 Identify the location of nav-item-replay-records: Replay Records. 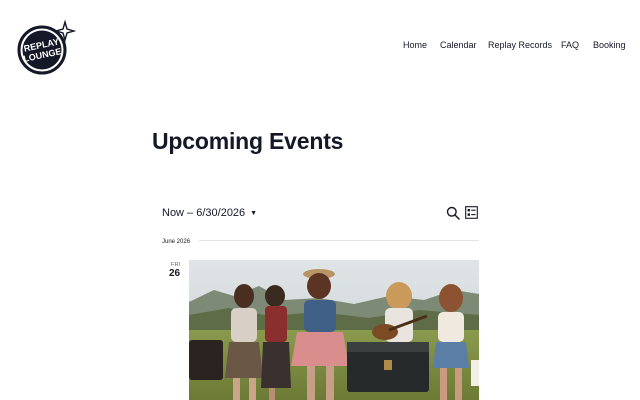
(520, 45).